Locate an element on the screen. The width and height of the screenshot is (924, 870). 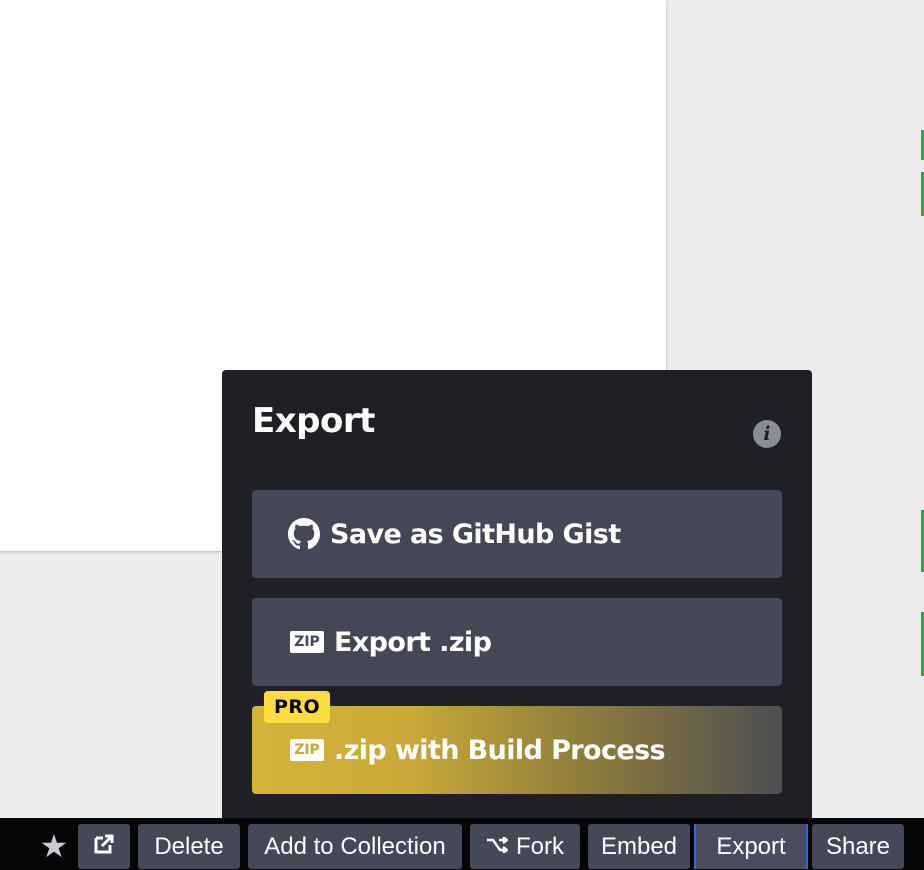
fork-icon is located at coordinates (497, 845).